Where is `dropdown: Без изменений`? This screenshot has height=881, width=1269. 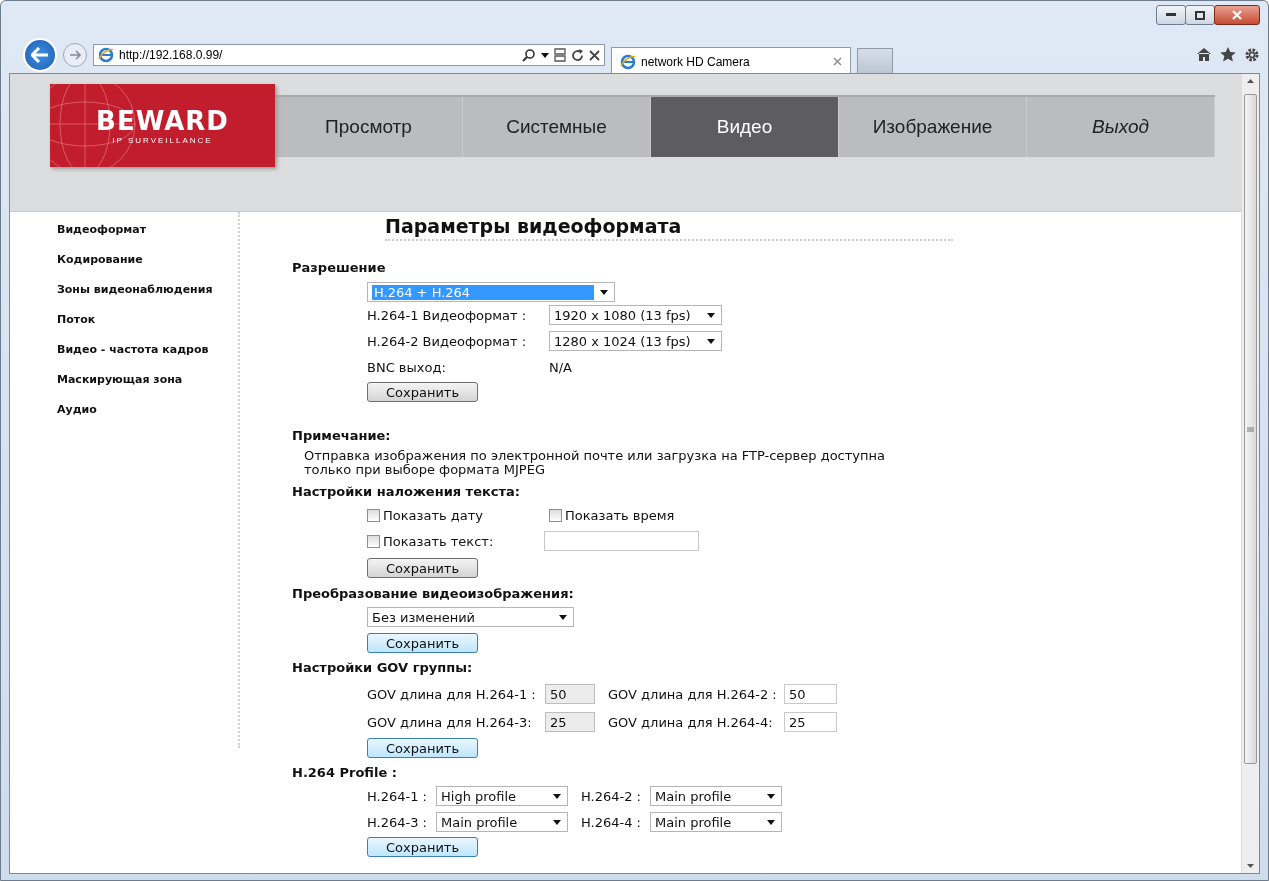
dropdown: Без изменений is located at coordinates (470, 617).